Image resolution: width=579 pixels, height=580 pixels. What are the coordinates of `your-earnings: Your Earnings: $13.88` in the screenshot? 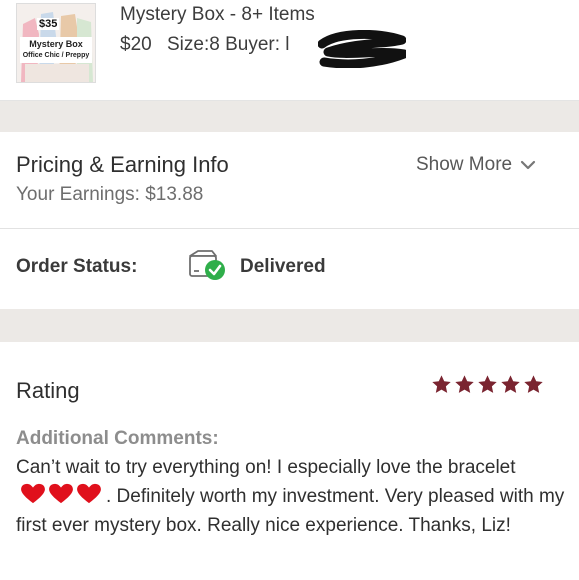 It's located at (110, 194).